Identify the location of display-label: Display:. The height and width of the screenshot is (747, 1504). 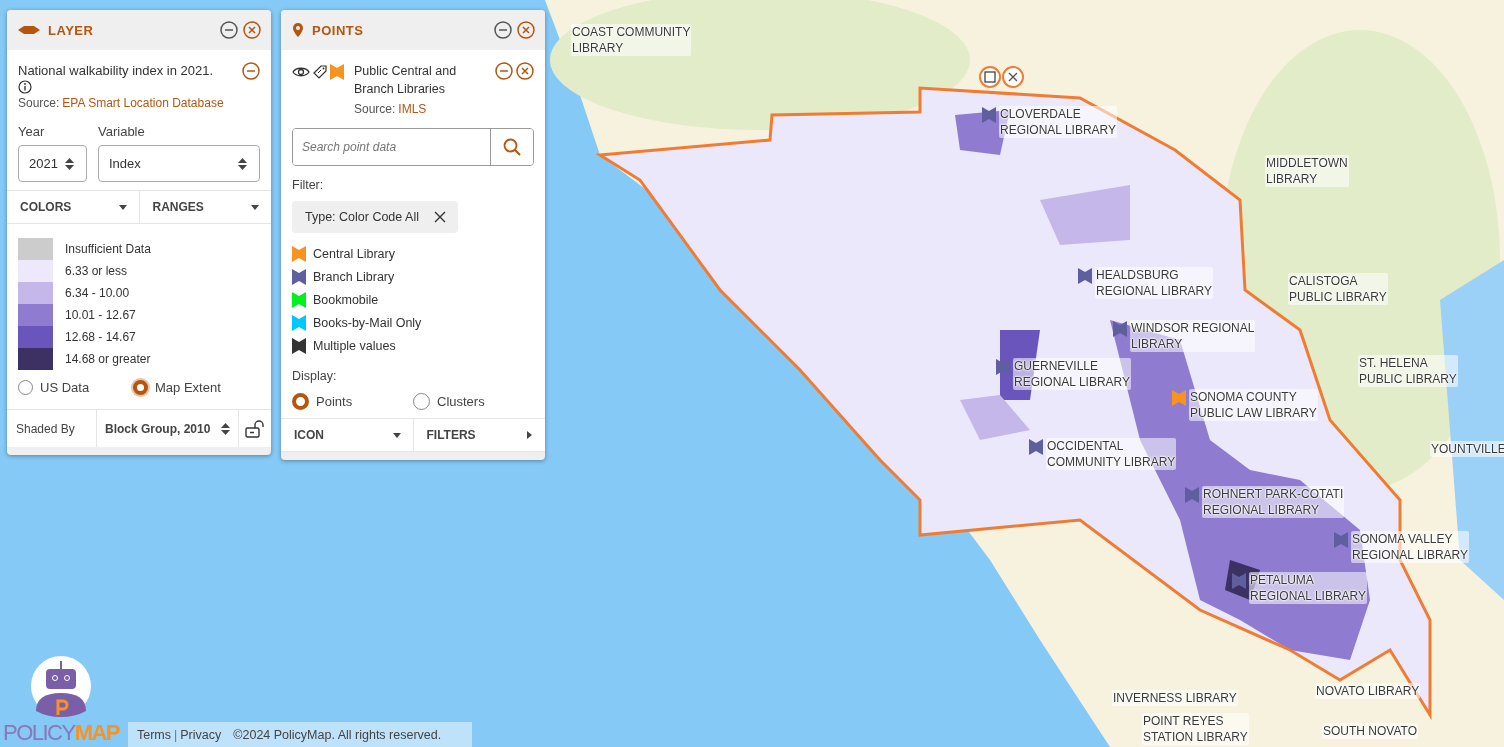
(315, 376).